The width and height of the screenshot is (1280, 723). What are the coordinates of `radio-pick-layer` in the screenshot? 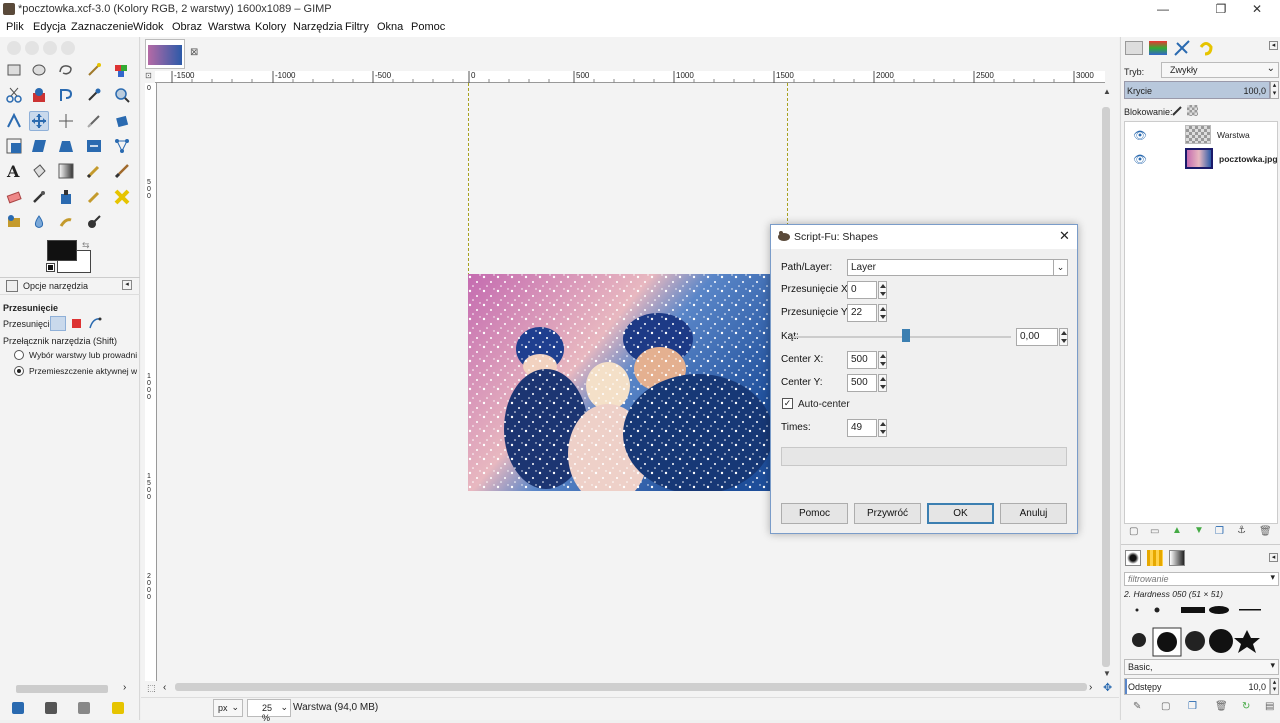 It's located at (19, 355).